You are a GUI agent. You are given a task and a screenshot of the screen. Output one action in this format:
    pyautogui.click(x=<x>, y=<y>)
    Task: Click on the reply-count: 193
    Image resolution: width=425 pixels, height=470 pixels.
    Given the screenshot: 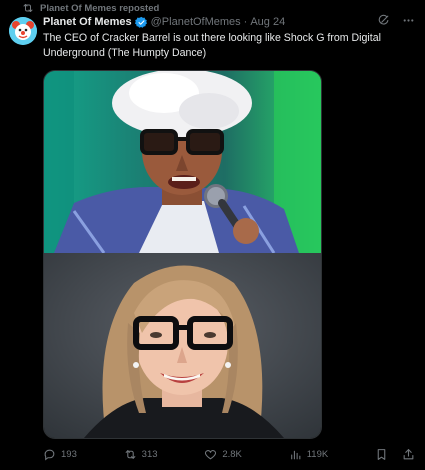 What is the action you would take?
    pyautogui.click(x=69, y=454)
    